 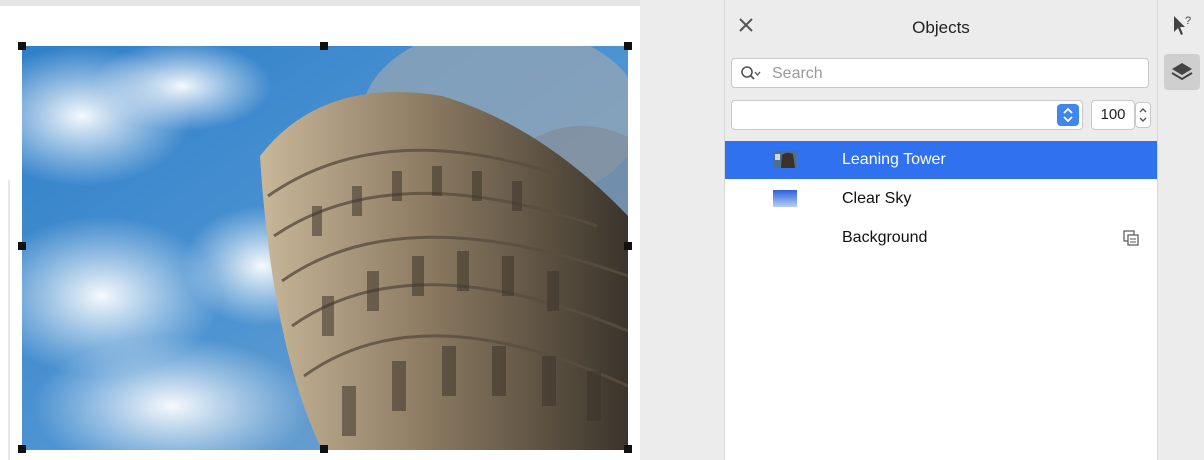 I want to click on search-box, so click(x=940, y=73).